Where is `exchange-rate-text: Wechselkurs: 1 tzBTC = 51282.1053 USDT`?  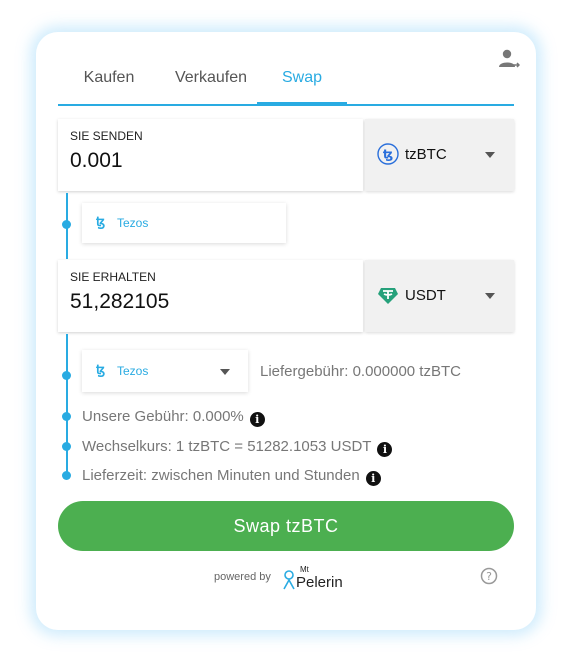
exchange-rate-text: Wechselkurs: 1 tzBTC = 51282.1053 USDT is located at coordinates (227, 446).